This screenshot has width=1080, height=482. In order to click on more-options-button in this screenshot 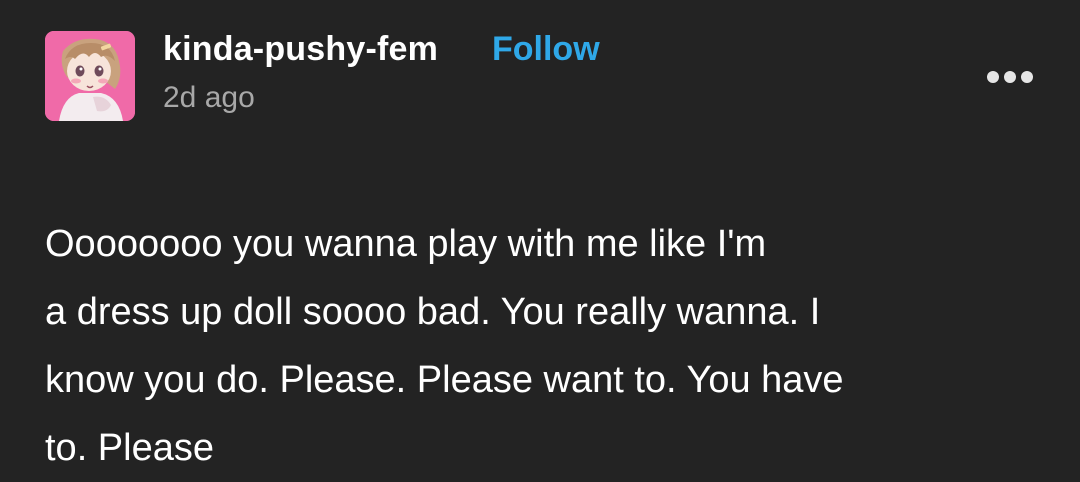, I will do `click(1010, 77)`.